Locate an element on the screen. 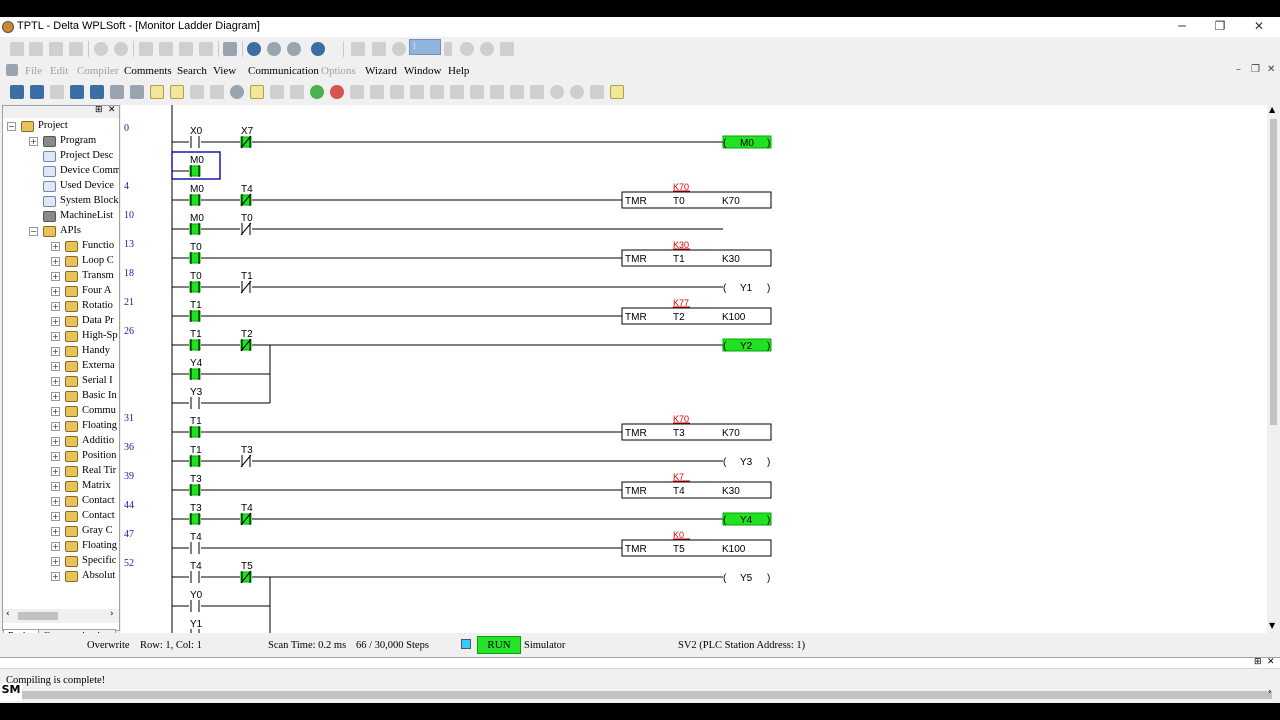 The height and width of the screenshot is (720, 1280). reset-device-icon is located at coordinates (377, 92).